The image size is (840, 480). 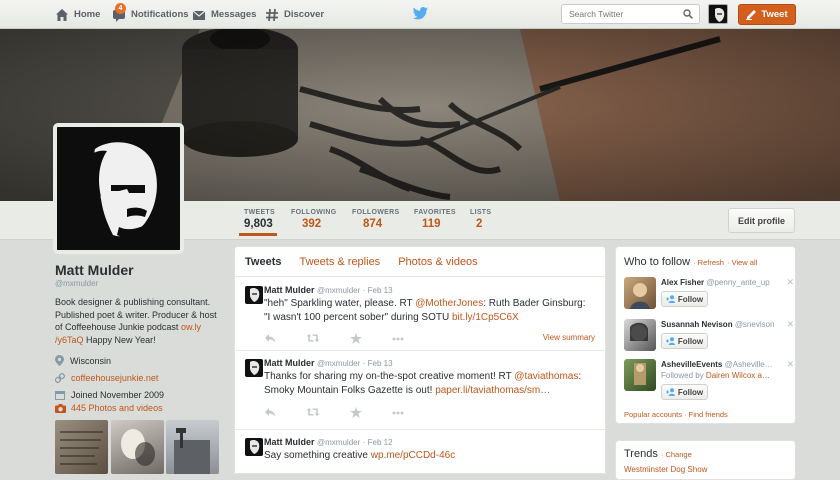 I want to click on popular-accounts-find-friends: Popular accounts · Find friends, so click(x=676, y=414).